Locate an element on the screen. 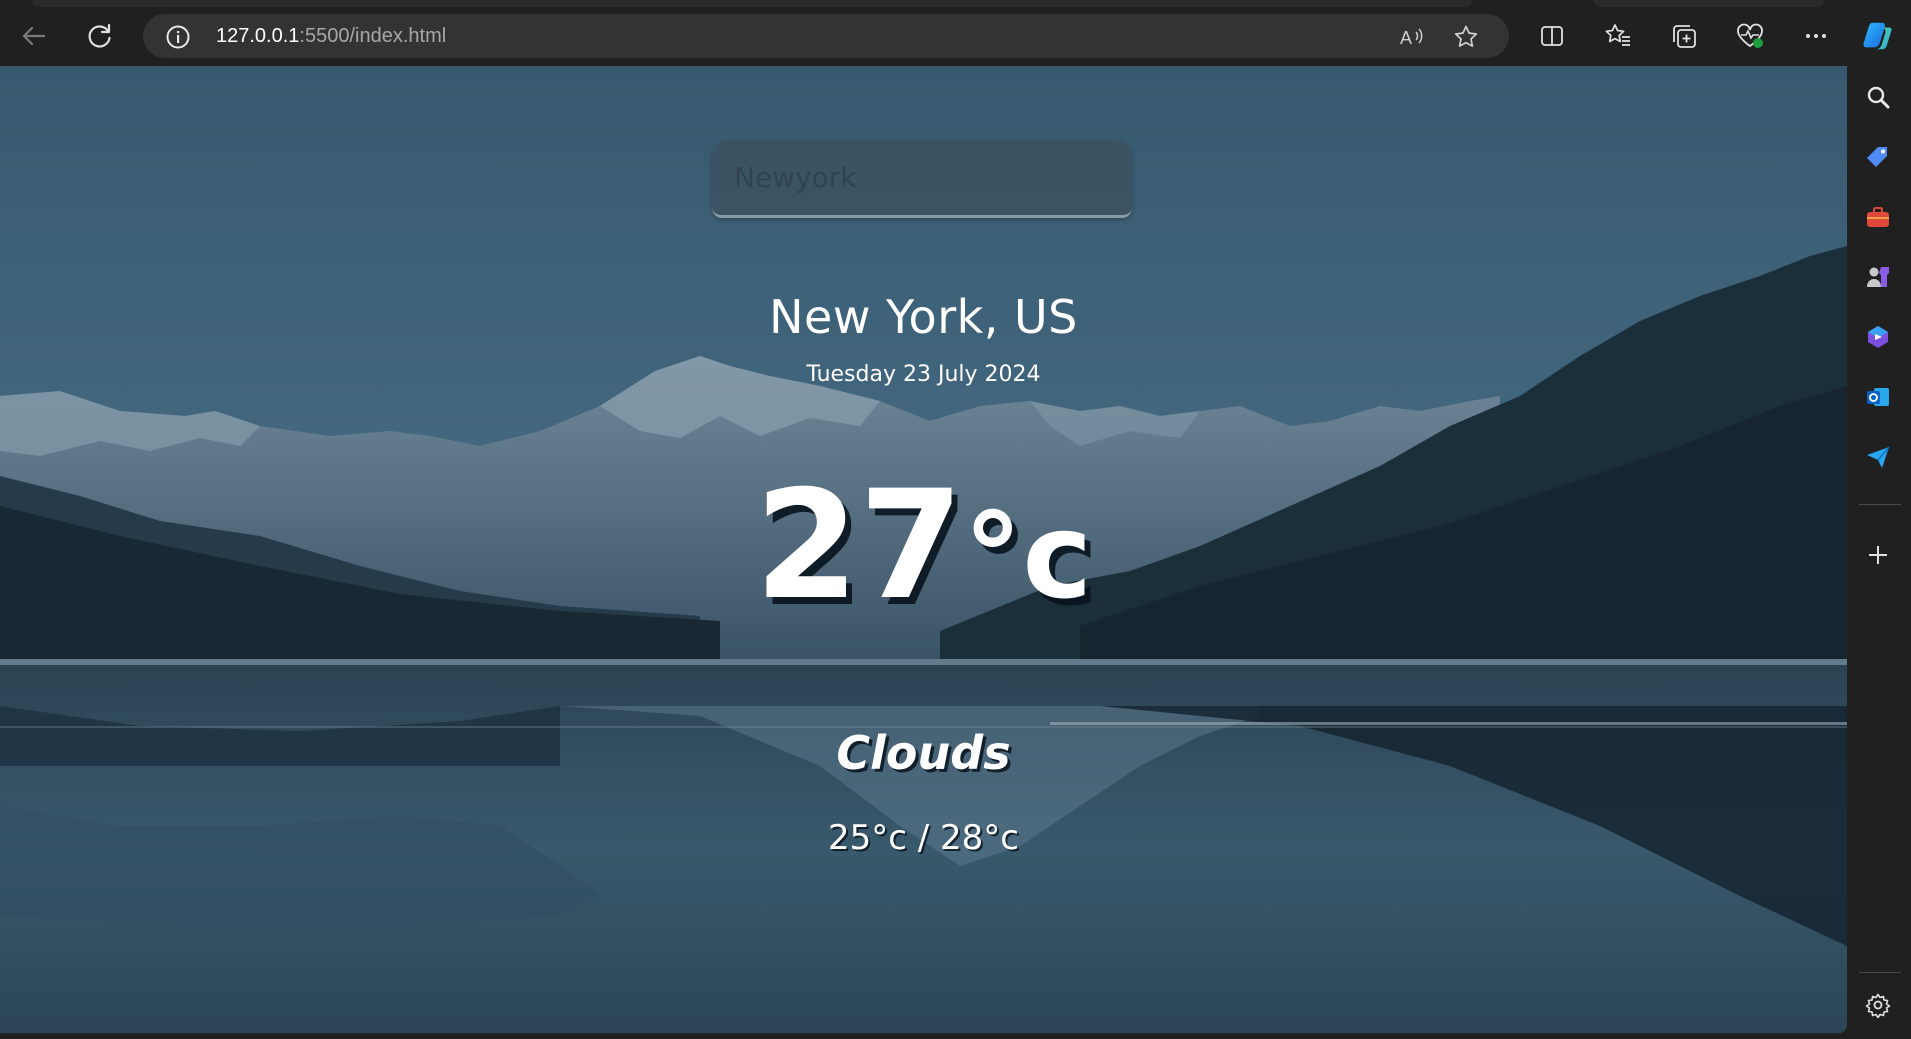  add-icon is located at coordinates (1878, 555).